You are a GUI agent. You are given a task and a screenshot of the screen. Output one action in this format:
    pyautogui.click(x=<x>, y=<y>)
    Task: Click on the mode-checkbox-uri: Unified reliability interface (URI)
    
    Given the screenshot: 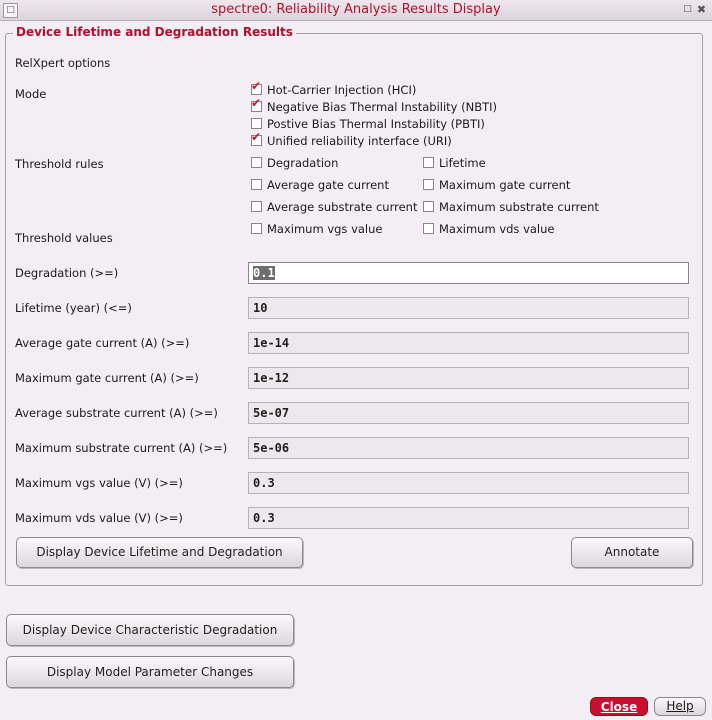 What is the action you would take?
    pyautogui.click(x=351, y=139)
    